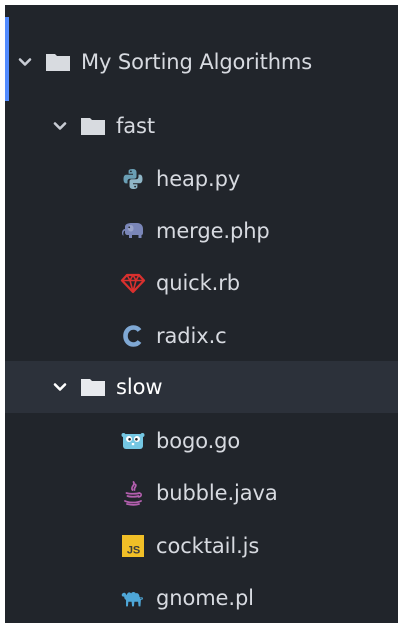 The width and height of the screenshot is (404, 628). I want to click on tree-file-label: gnome.pl, so click(205, 597).